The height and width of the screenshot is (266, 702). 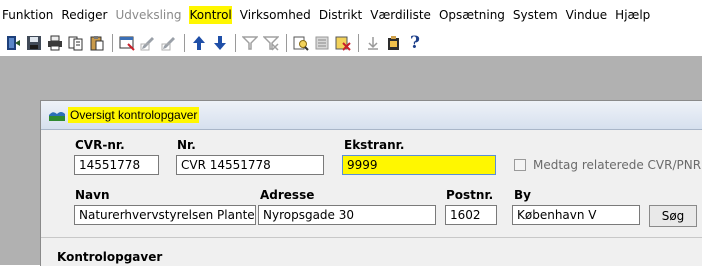 I want to click on ekstranr-label: Ekstranr., so click(x=374, y=145).